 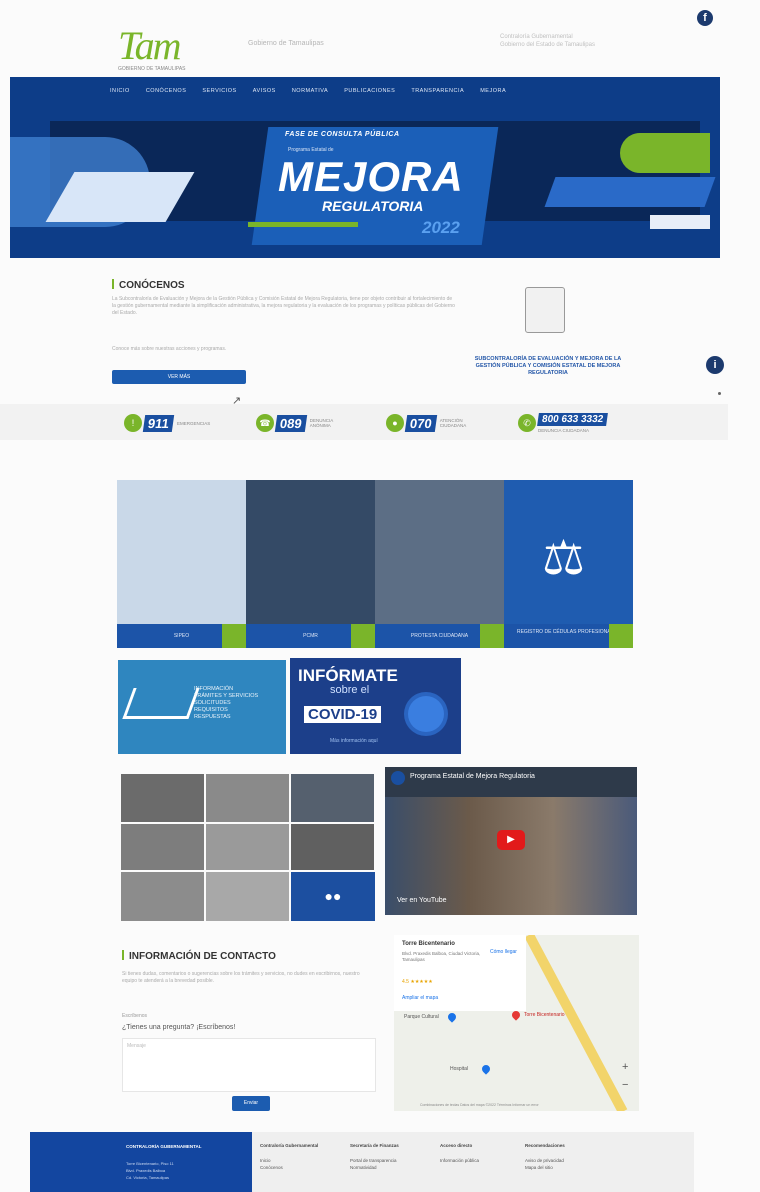 What do you see at coordinates (625, 1085) in the screenshot?
I see `zoom-out-button: −` at bounding box center [625, 1085].